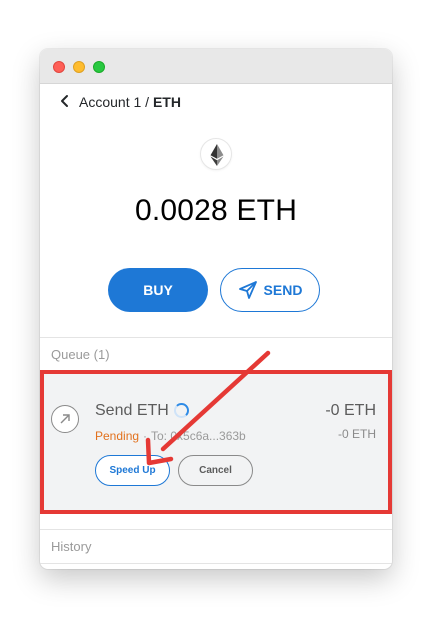 The width and height of the screenshot is (432, 619). Describe the element at coordinates (283, 290) in the screenshot. I see `send-label: SEND` at that location.